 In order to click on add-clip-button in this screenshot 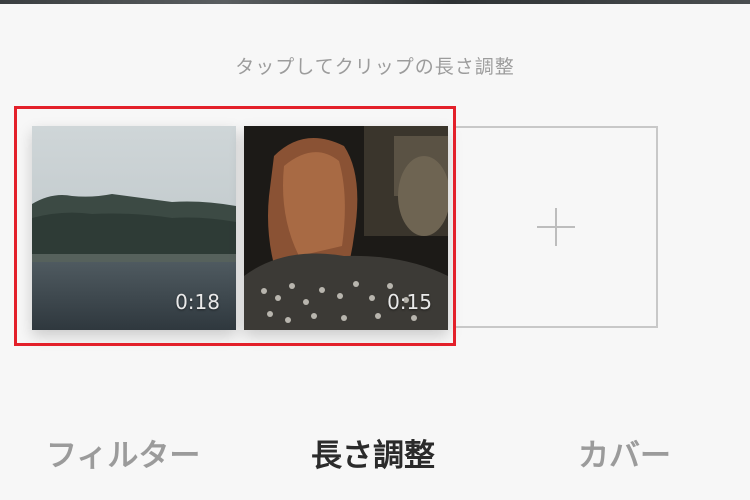, I will do `click(557, 227)`.